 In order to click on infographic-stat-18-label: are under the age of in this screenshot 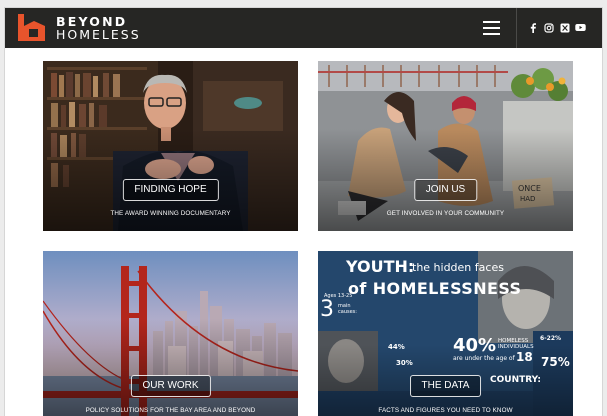, I will do `click(484, 358)`.